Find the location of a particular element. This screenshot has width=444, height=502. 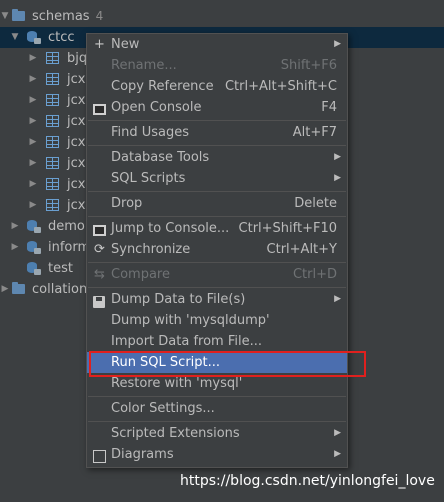

tree-node-label: ctcc is located at coordinates (61, 37).